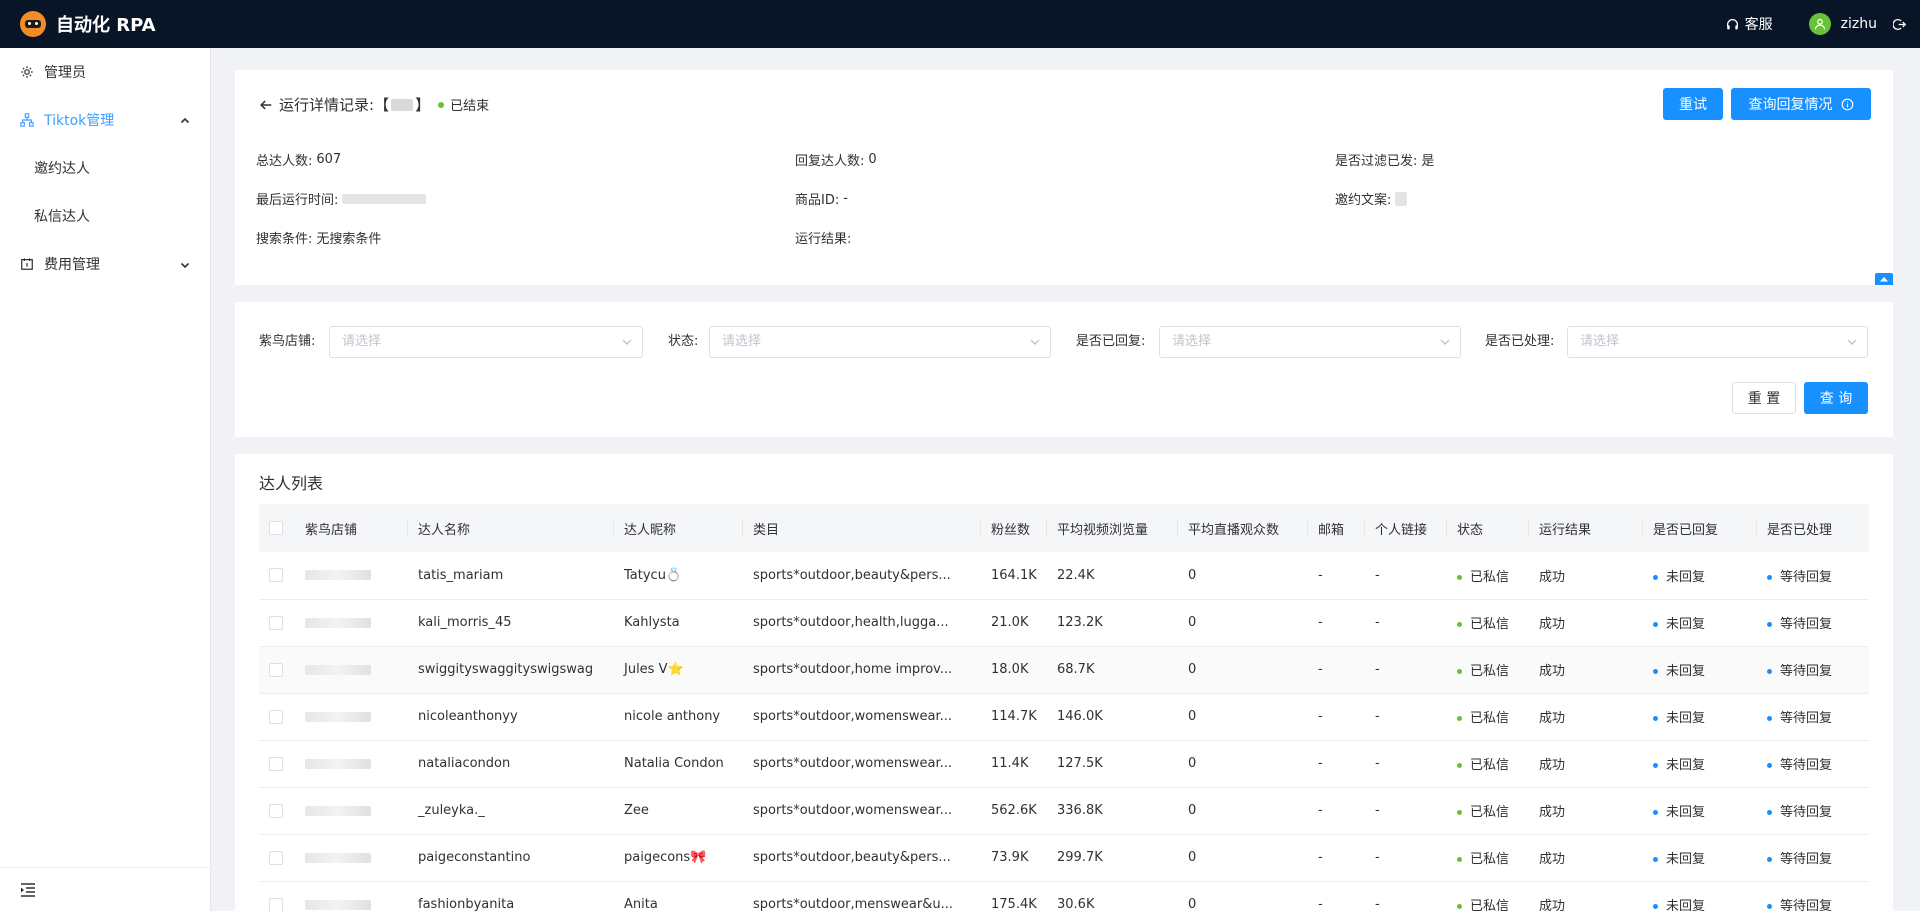 The width and height of the screenshot is (1920, 911). Describe the element at coordinates (1686, 718) in the screenshot. I see `replied-text: 未回复` at that location.